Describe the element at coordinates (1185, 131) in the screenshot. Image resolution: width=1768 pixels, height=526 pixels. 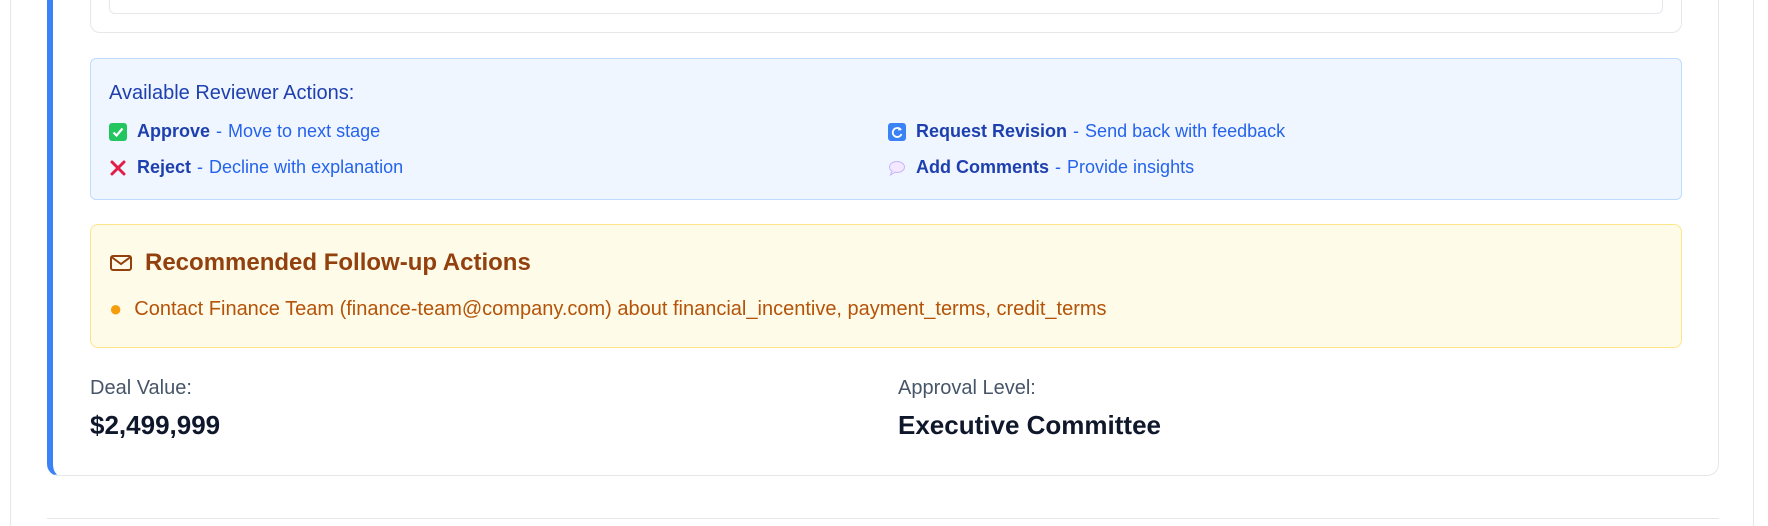
I see `action-description: Send back with feedback` at that location.